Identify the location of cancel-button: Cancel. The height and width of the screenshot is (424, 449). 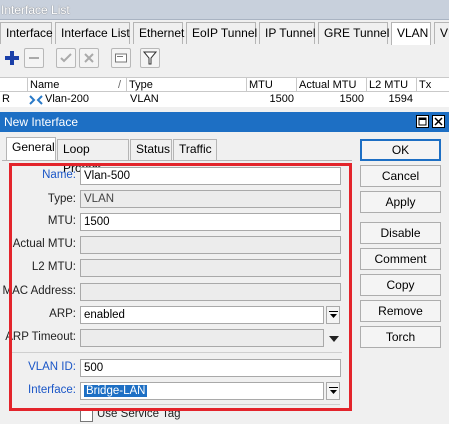
(400, 176).